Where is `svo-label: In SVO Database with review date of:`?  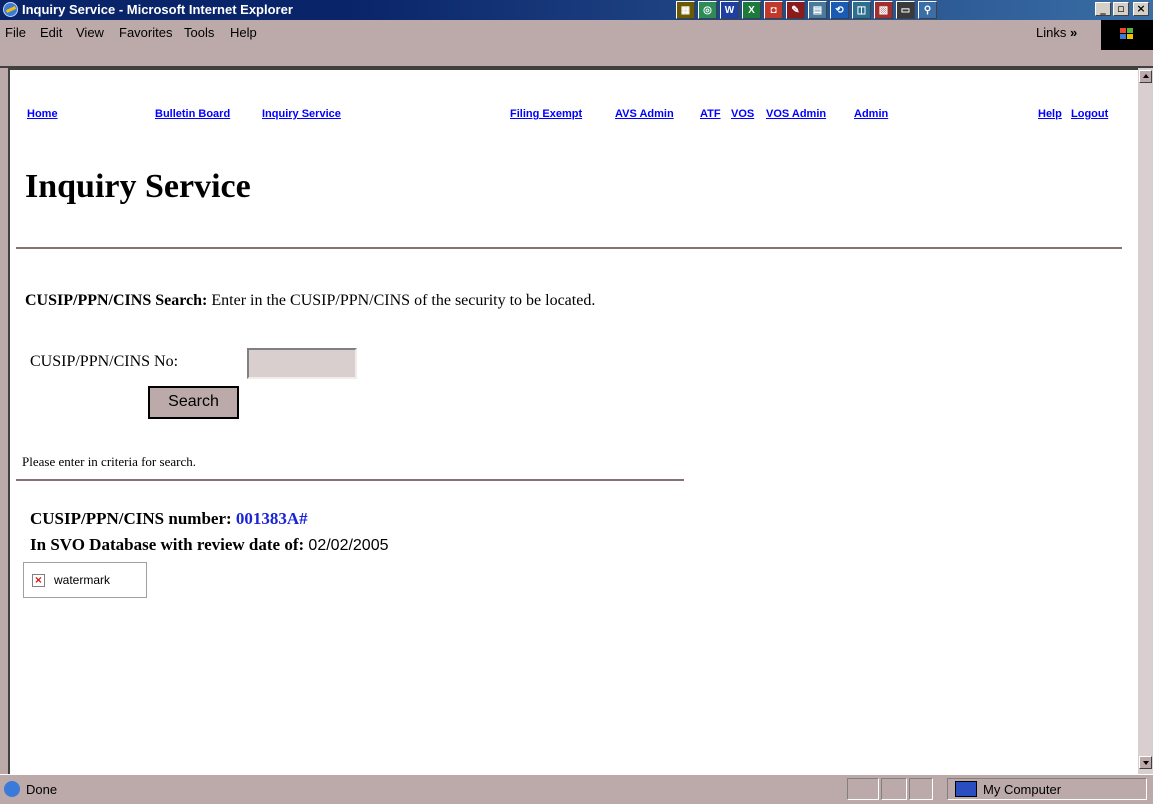
svo-label: In SVO Database with review date of: is located at coordinates (167, 544).